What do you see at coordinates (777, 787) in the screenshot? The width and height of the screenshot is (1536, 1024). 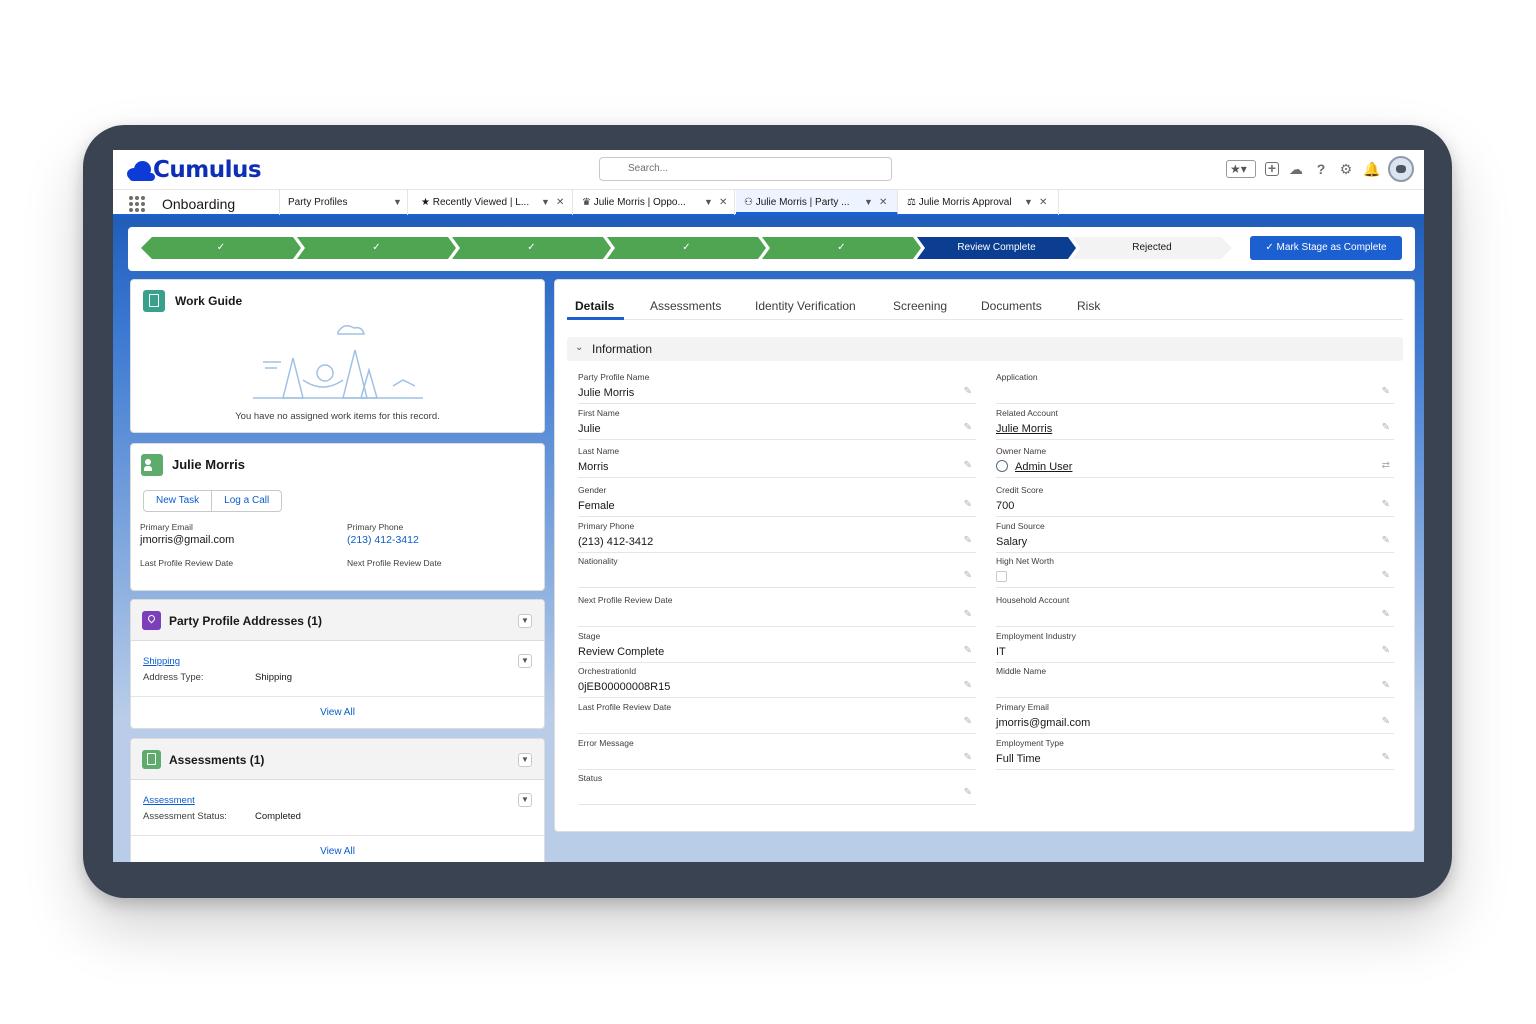 I see `field-status: Status ✎` at bounding box center [777, 787].